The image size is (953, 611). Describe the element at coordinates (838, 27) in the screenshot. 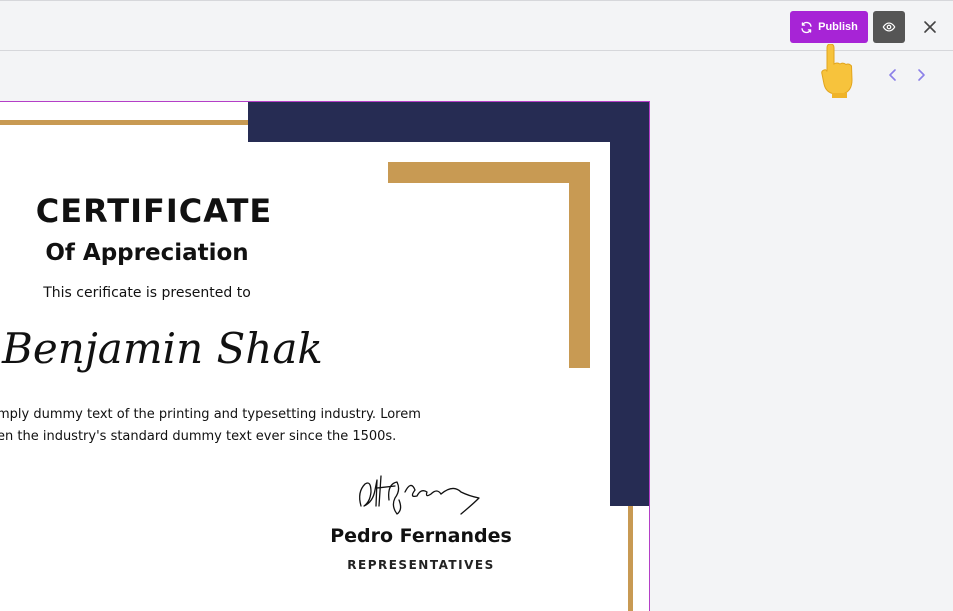

I see `publish-label: Publish` at that location.